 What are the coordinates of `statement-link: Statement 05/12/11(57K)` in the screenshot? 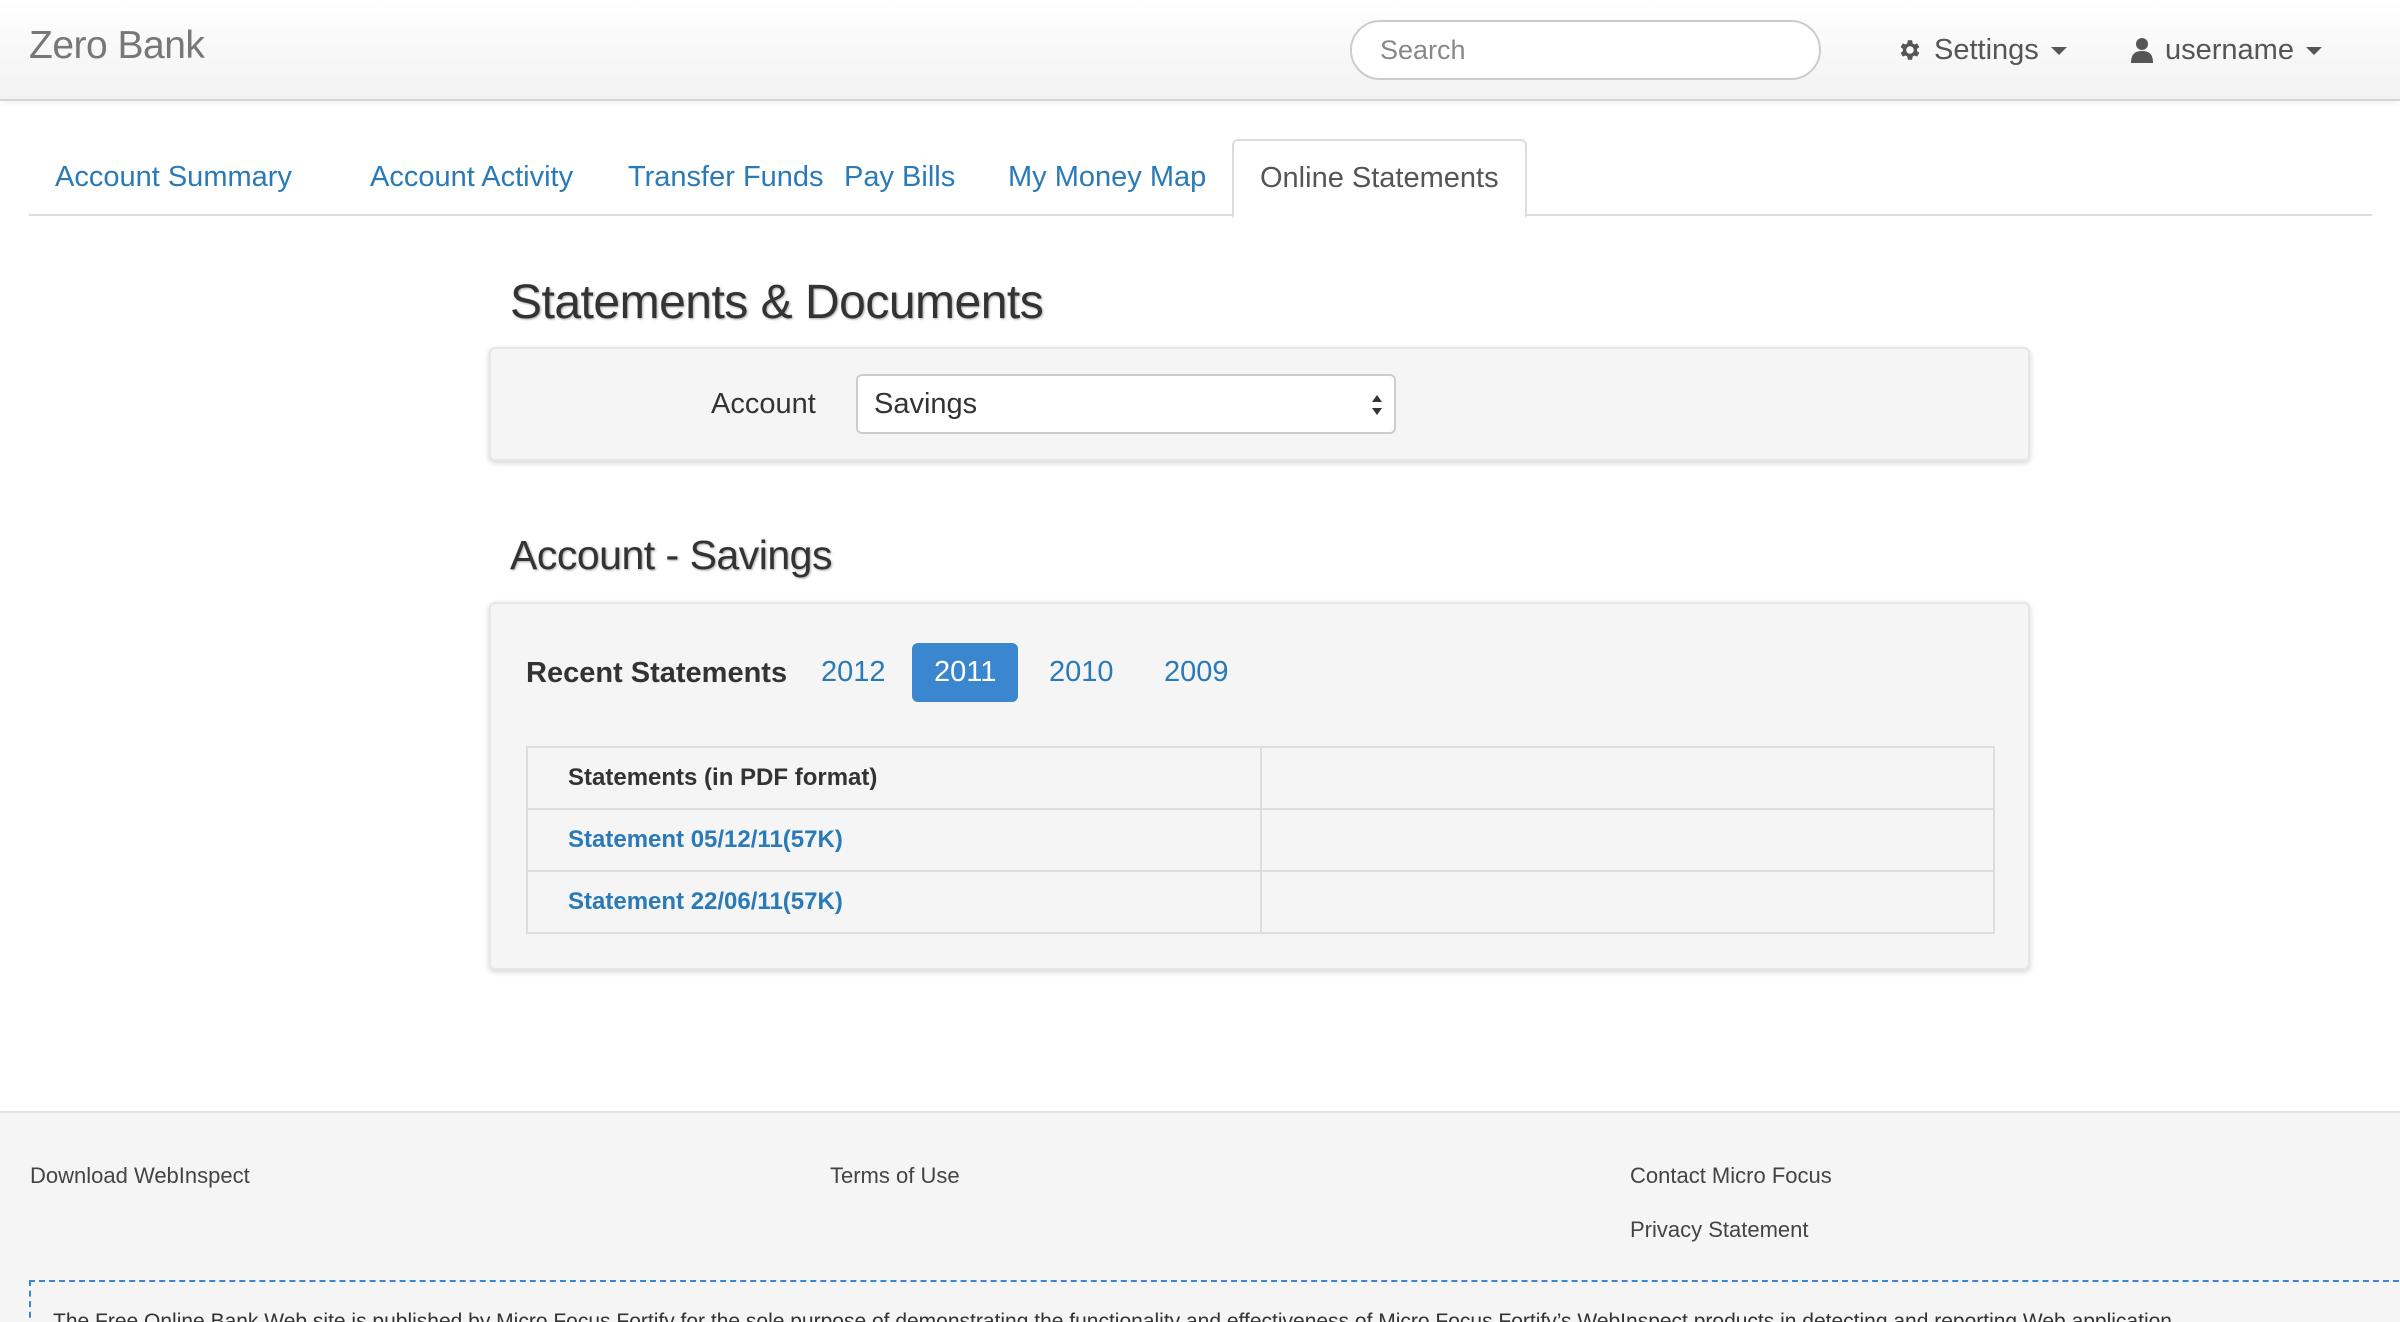 It's located at (705, 839).